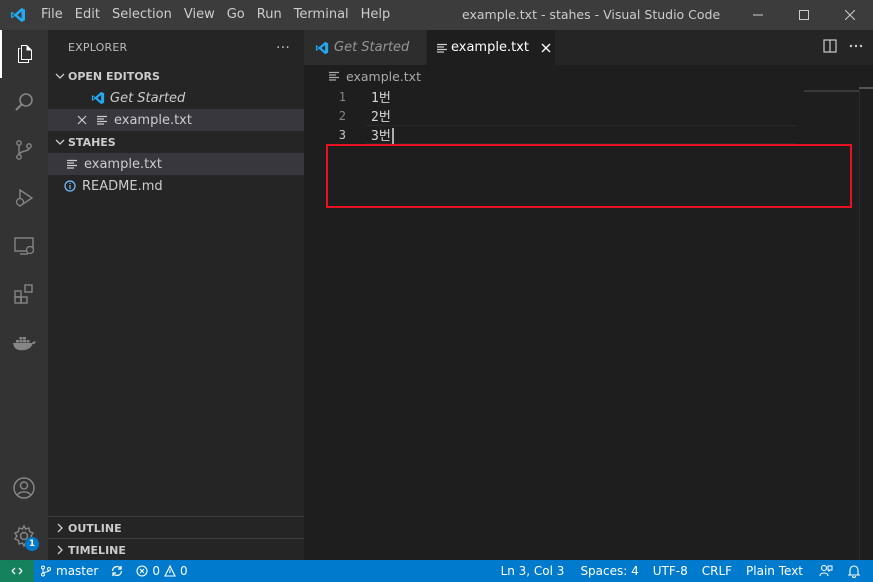 Image resolution: width=873 pixels, height=582 pixels. What do you see at coordinates (283, 48) in the screenshot?
I see `explorer-more-actions-button: ···` at bounding box center [283, 48].